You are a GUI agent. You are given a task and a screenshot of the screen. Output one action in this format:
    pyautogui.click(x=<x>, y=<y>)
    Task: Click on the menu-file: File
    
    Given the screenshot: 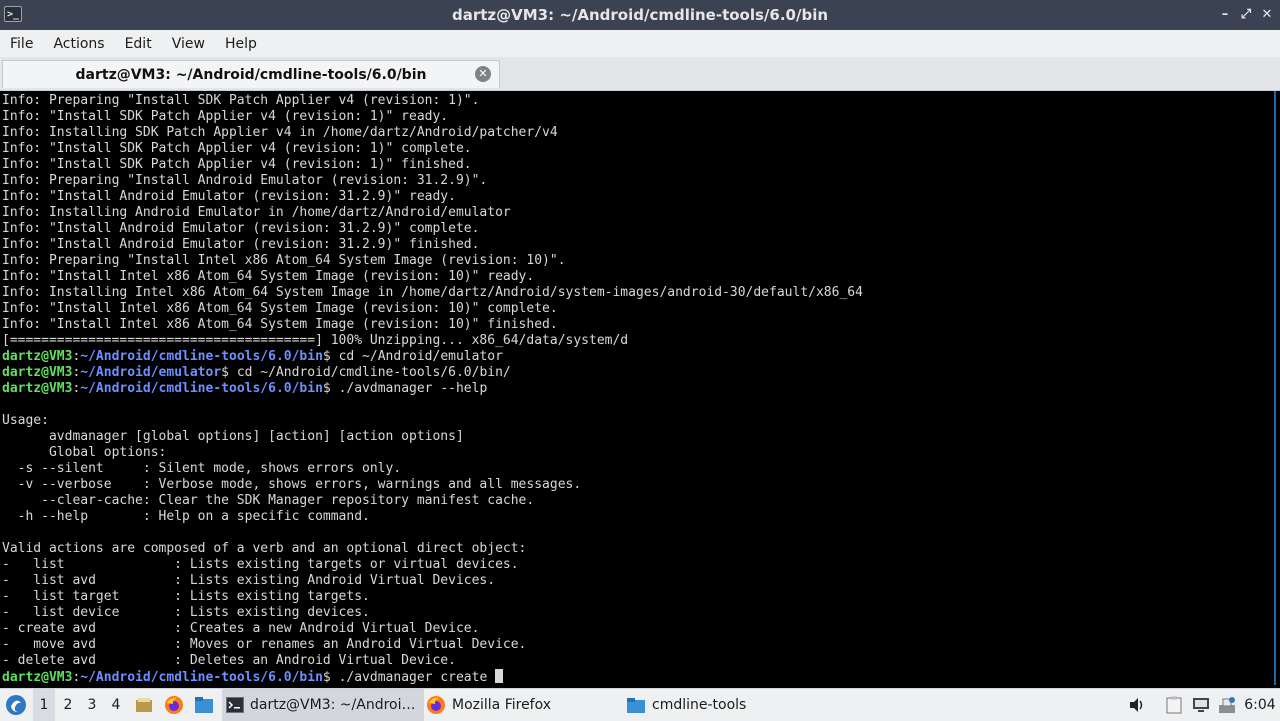 What is the action you would take?
    pyautogui.click(x=21, y=44)
    